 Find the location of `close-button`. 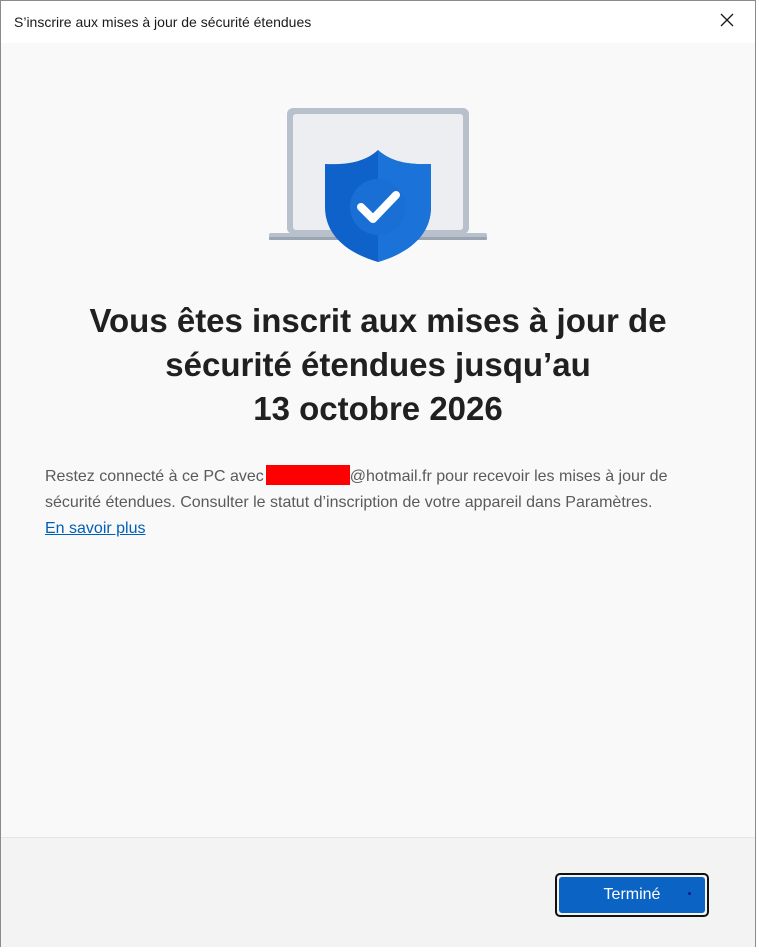

close-button is located at coordinates (727, 22).